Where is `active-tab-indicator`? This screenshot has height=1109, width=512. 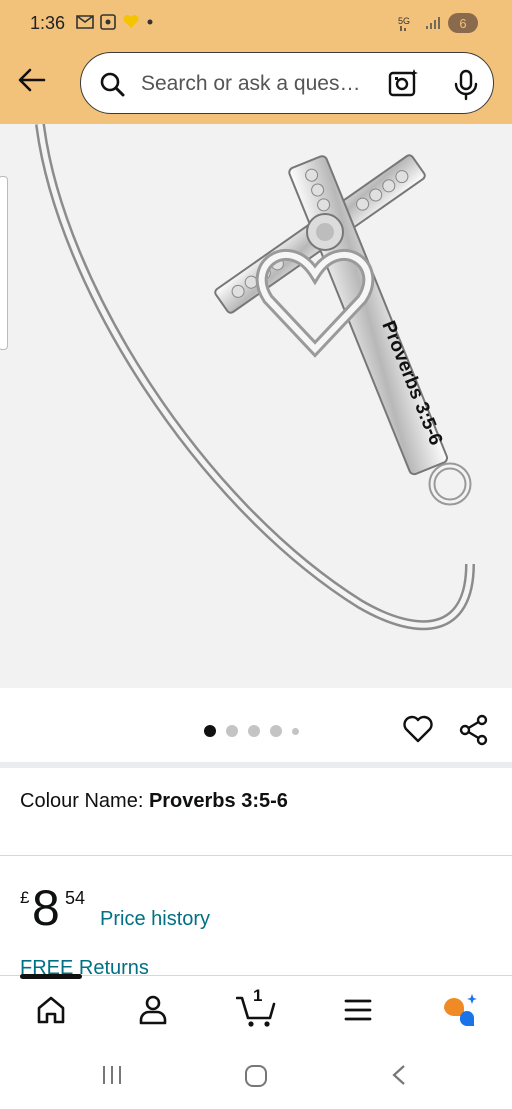 active-tab-indicator is located at coordinates (51, 976).